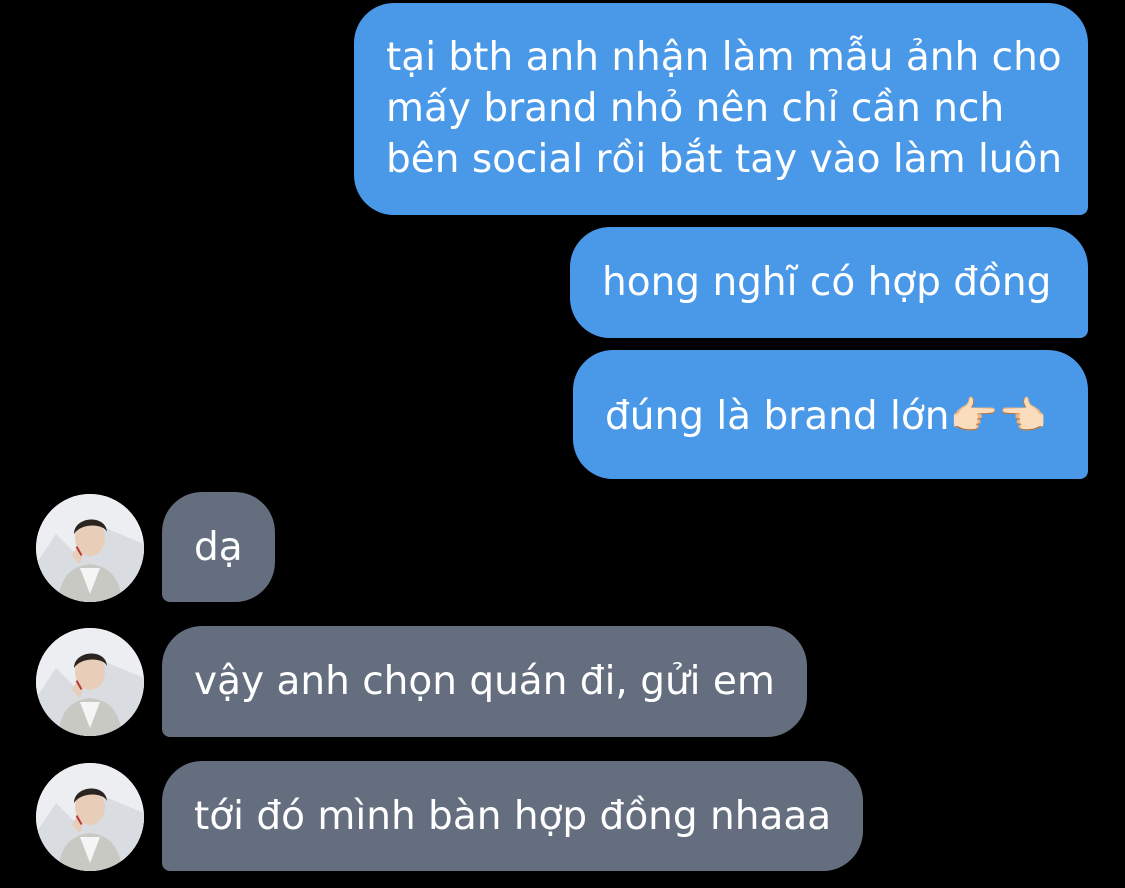 The height and width of the screenshot is (888, 1125). What do you see at coordinates (830, 414) in the screenshot?
I see `sent-message-bubble: đúng là brand lớn👉🏻👈🏻` at bounding box center [830, 414].